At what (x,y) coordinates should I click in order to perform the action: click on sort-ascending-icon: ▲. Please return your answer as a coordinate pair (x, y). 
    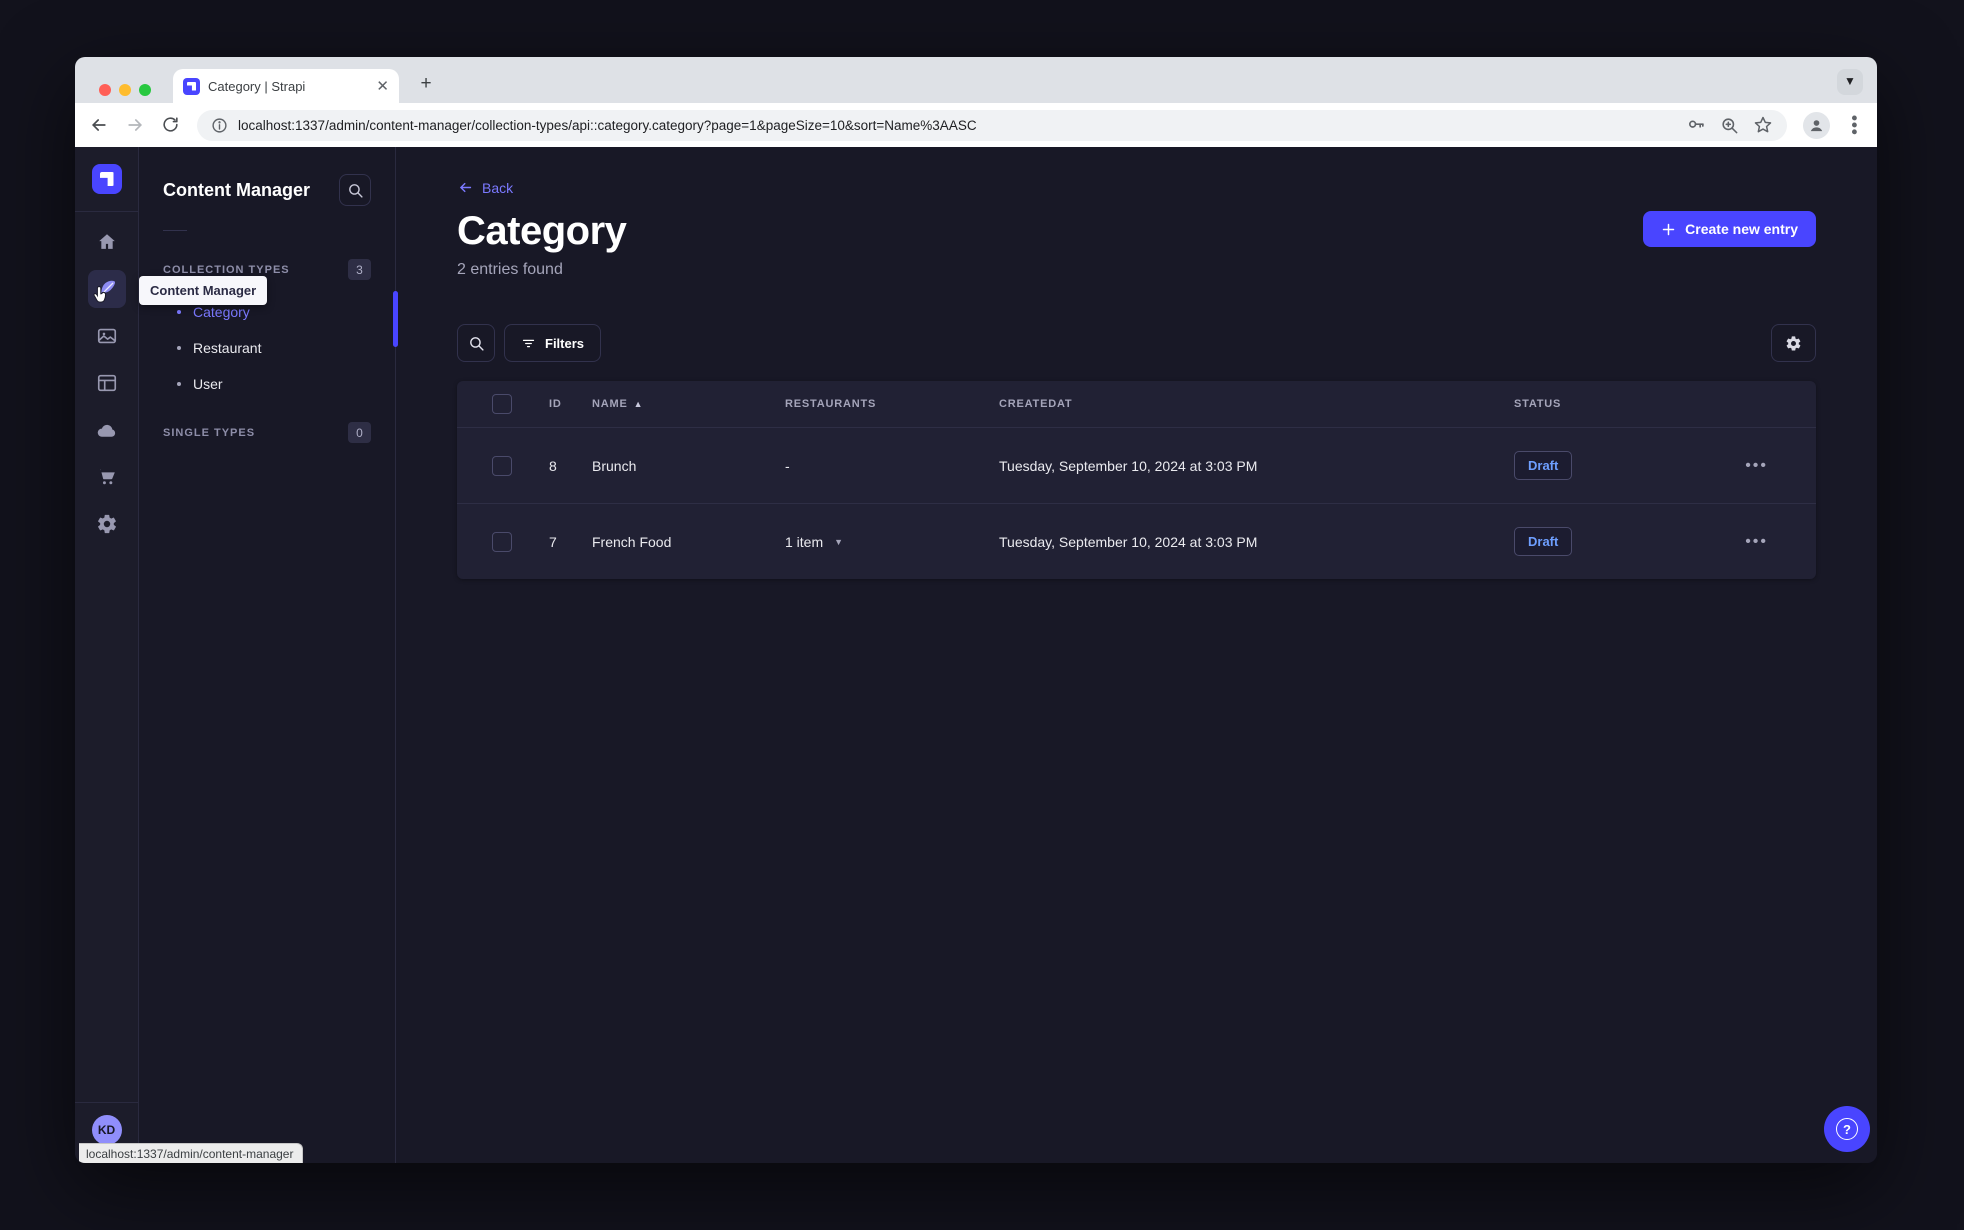
    Looking at the image, I should click on (638, 404).